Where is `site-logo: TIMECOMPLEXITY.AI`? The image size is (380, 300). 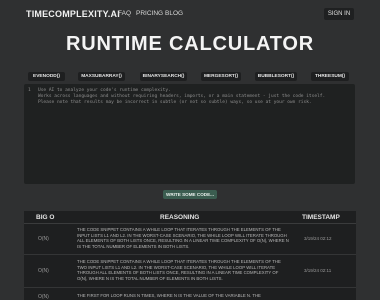
site-logo: TIMECOMPLEXITY.AI is located at coordinates (73, 14).